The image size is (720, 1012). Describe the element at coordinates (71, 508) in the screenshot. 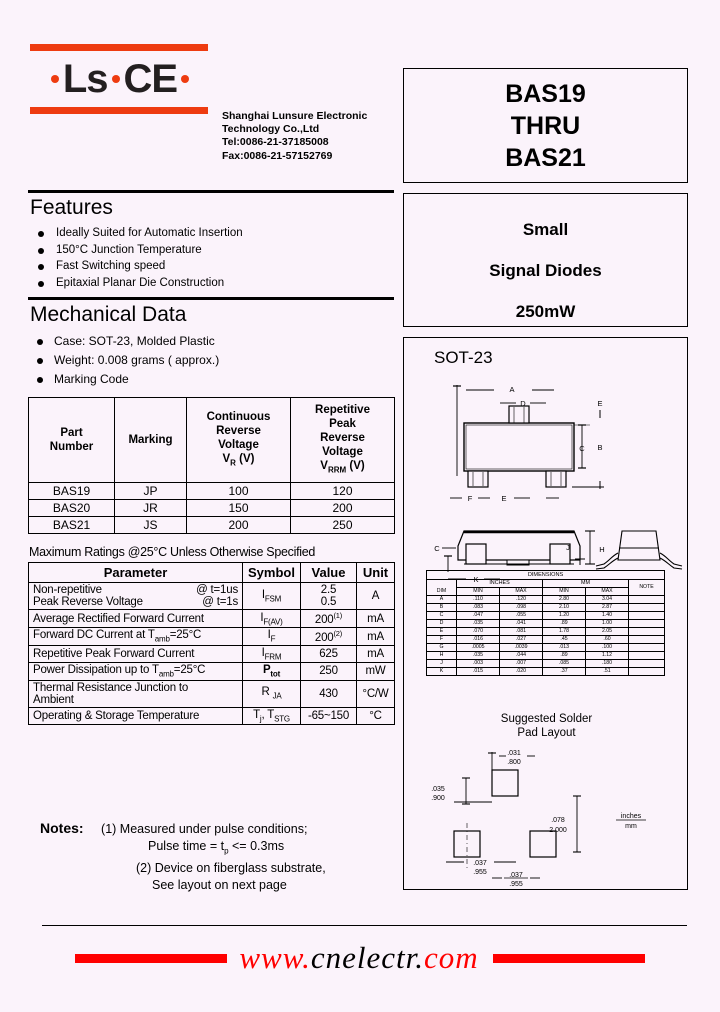

I see `cell-part: BAS20` at that location.